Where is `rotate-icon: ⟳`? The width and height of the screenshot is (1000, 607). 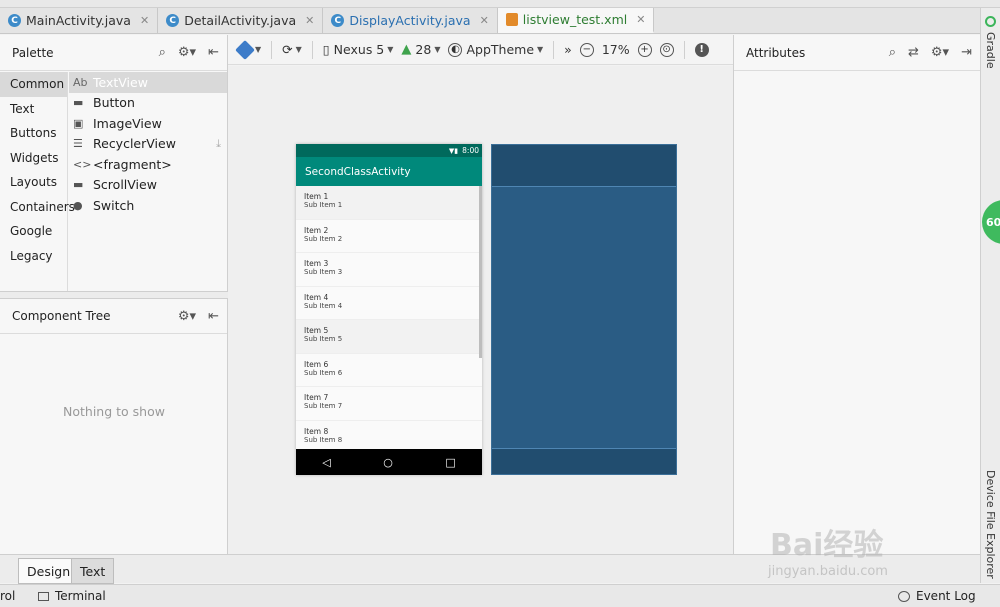 rotate-icon: ⟳ is located at coordinates (287, 49).